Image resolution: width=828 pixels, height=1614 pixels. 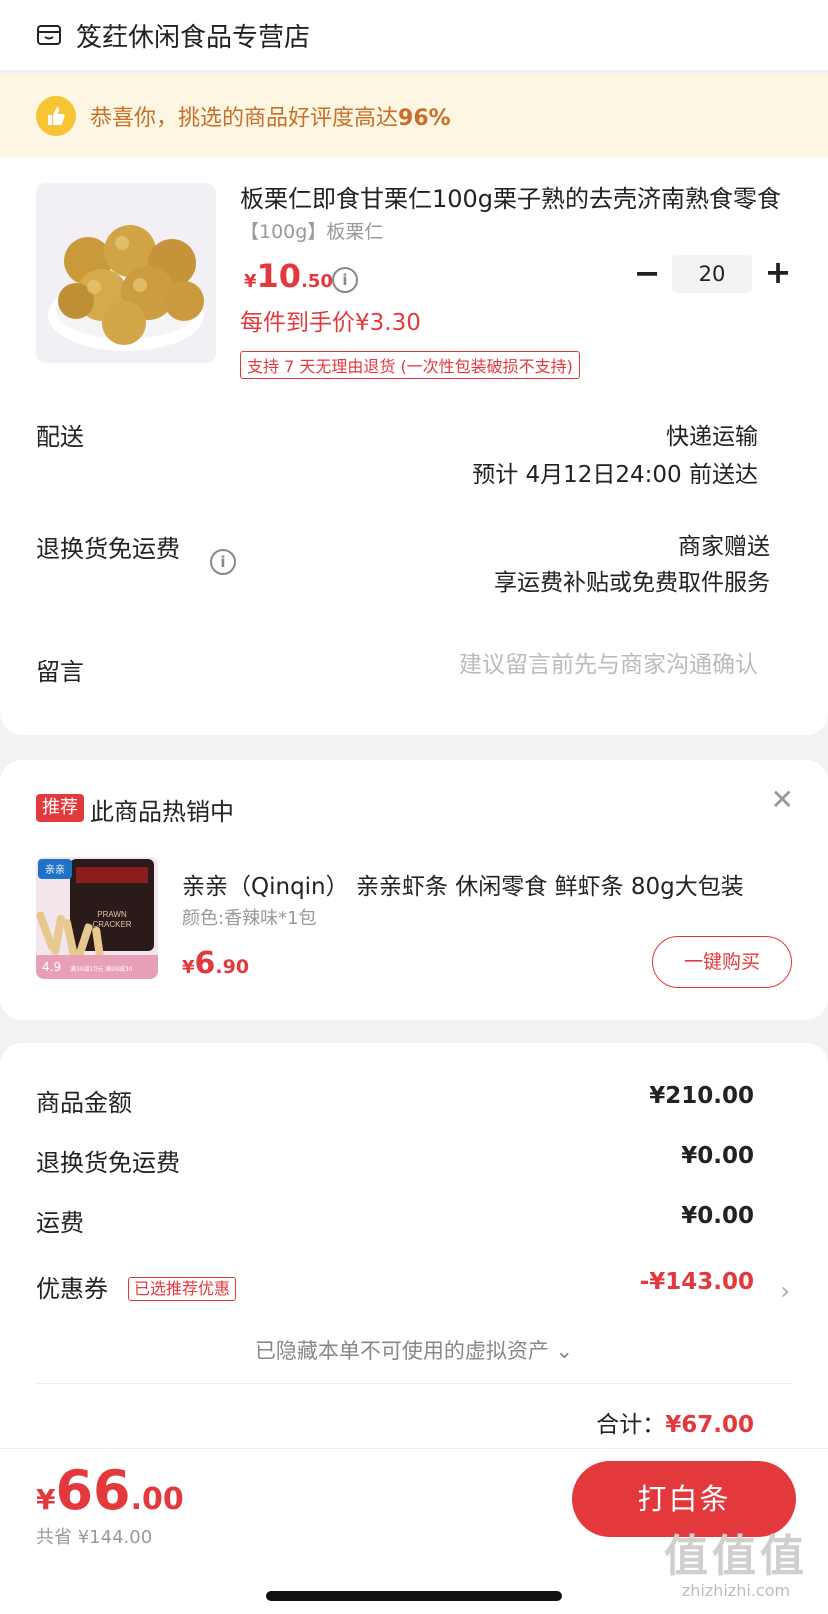 I want to click on shrimp-snack-illustration: PRAWN CRACKER 亲亲 4.9 满39减10元 满99减30, so click(x=97, y=918).